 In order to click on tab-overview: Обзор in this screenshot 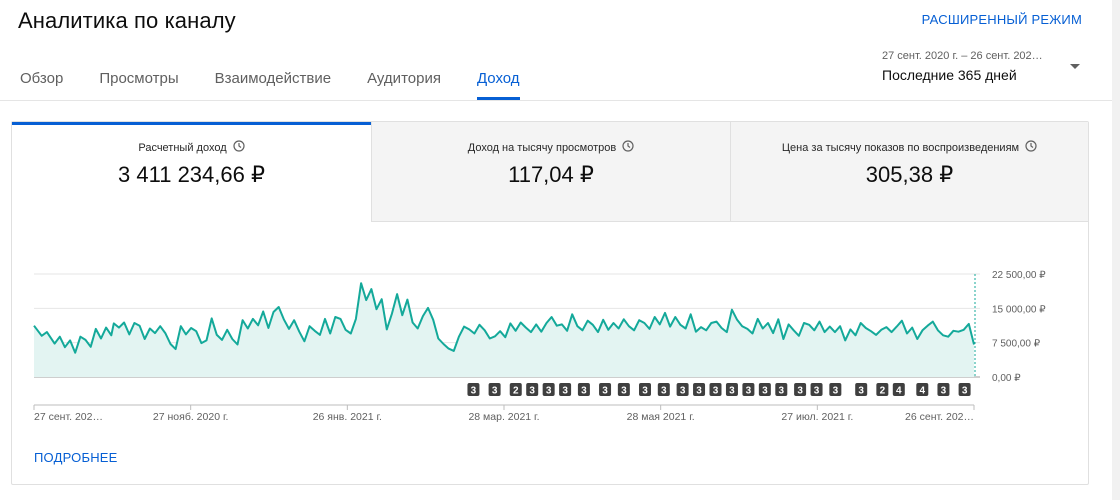, I will do `click(41, 81)`.